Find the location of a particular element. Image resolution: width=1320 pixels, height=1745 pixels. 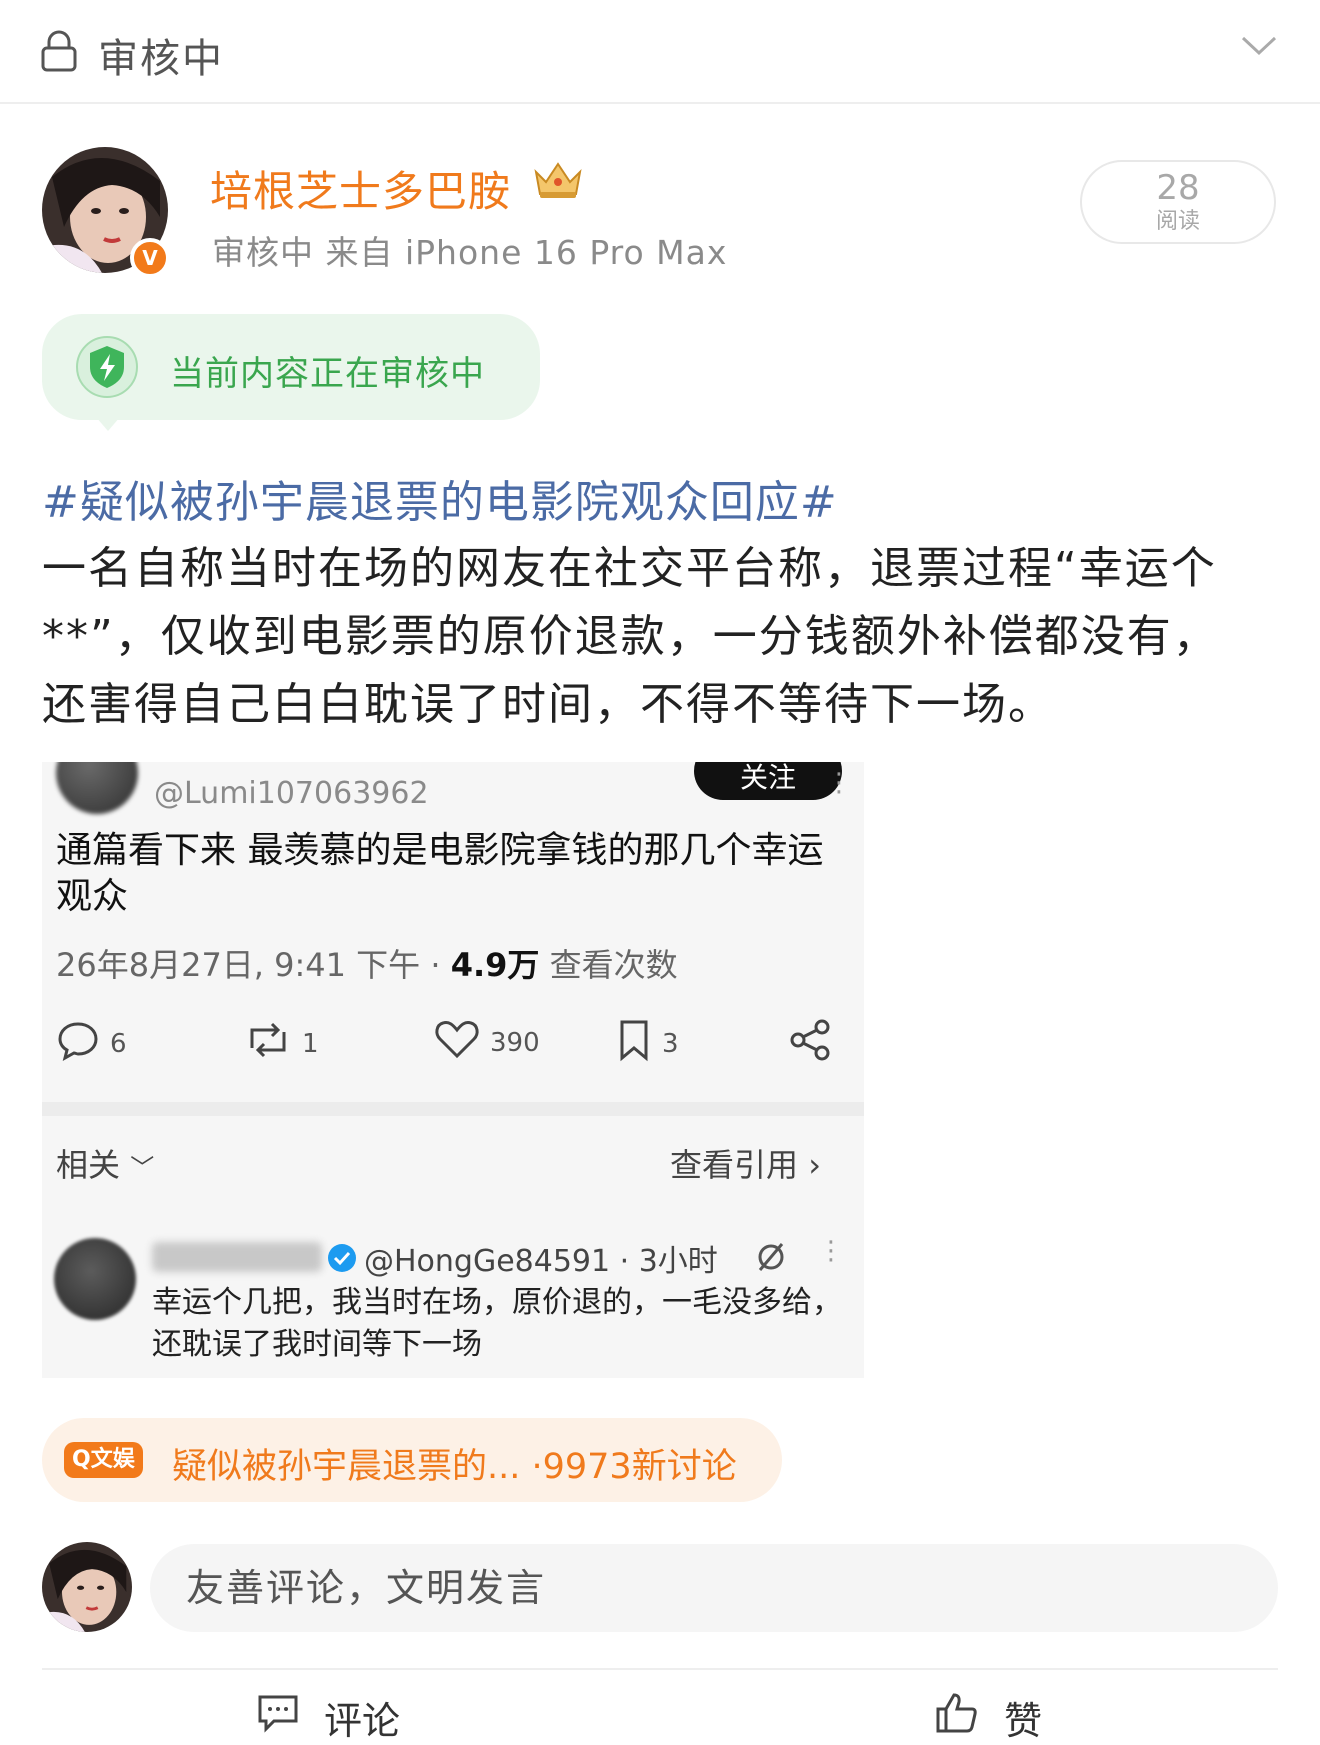

verified-check-icon is located at coordinates (342, 1260).